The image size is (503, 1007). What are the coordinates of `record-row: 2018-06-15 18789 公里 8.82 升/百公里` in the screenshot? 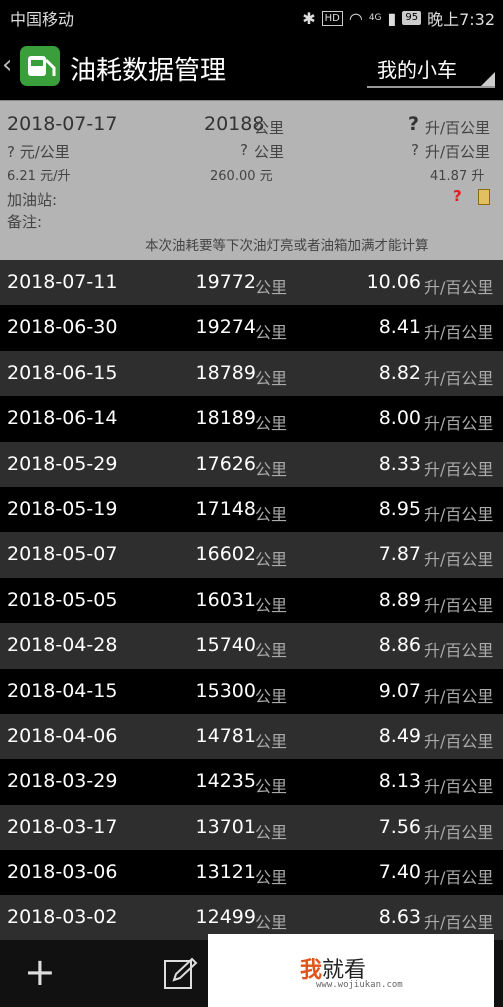 It's located at (251, 373).